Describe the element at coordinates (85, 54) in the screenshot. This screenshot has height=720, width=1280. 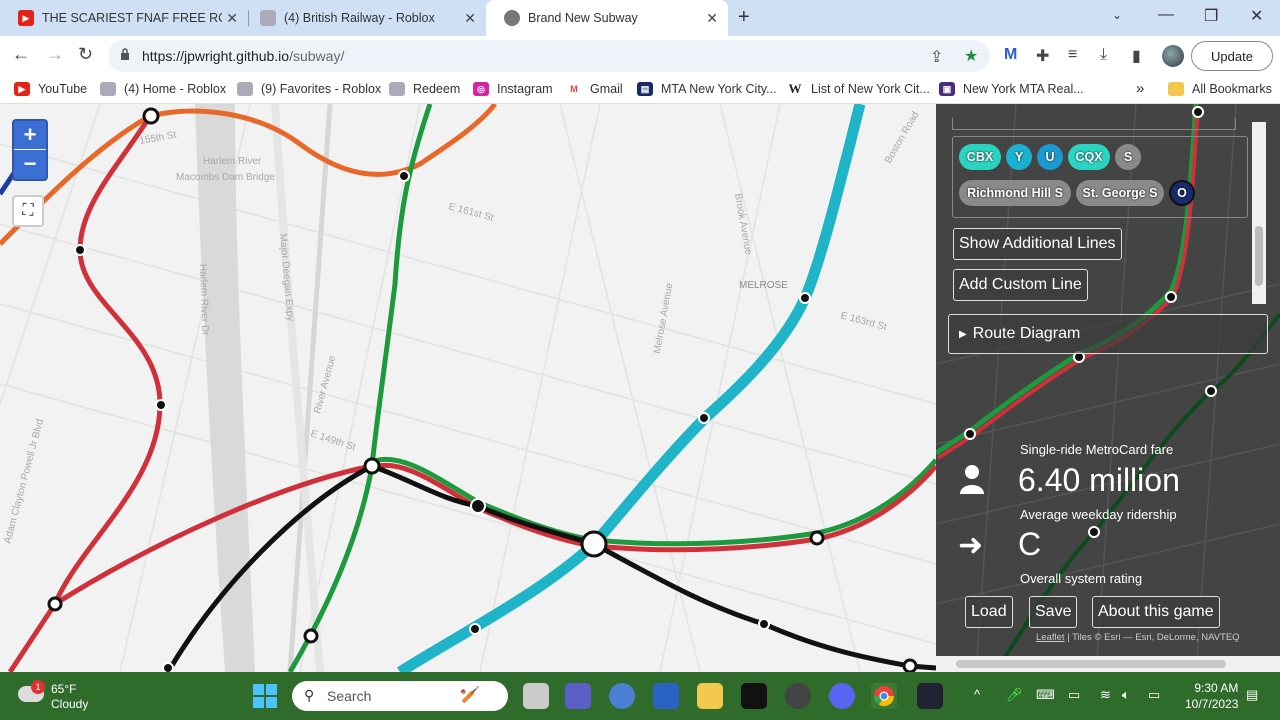
I see `reload-icon: ↻` at that location.